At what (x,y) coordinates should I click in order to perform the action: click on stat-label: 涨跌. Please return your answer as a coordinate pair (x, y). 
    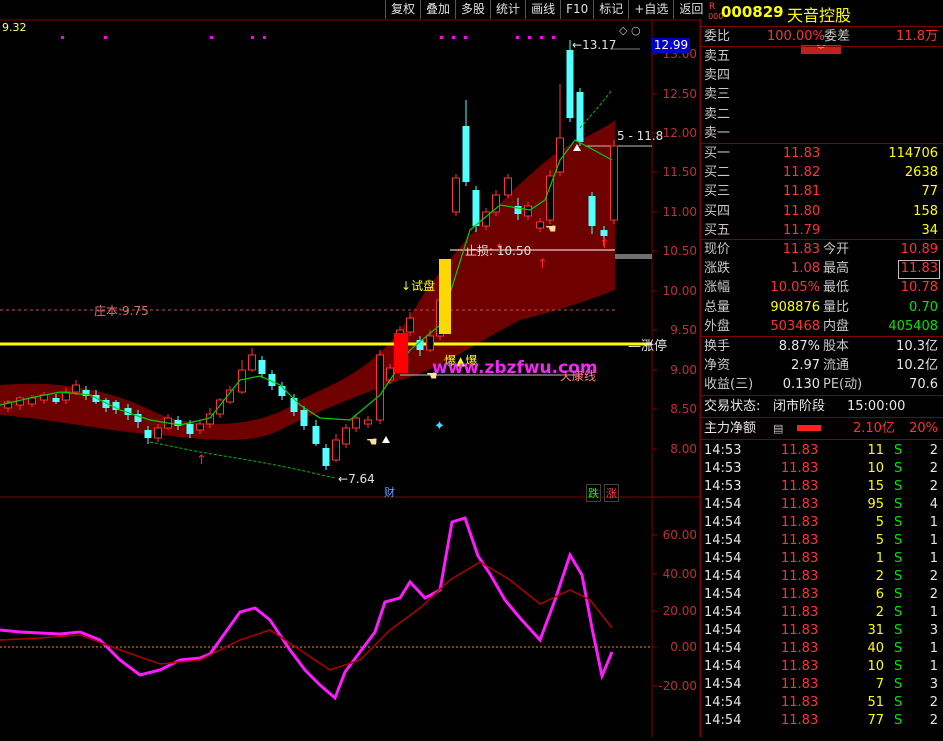
    Looking at the image, I should click on (717, 269).